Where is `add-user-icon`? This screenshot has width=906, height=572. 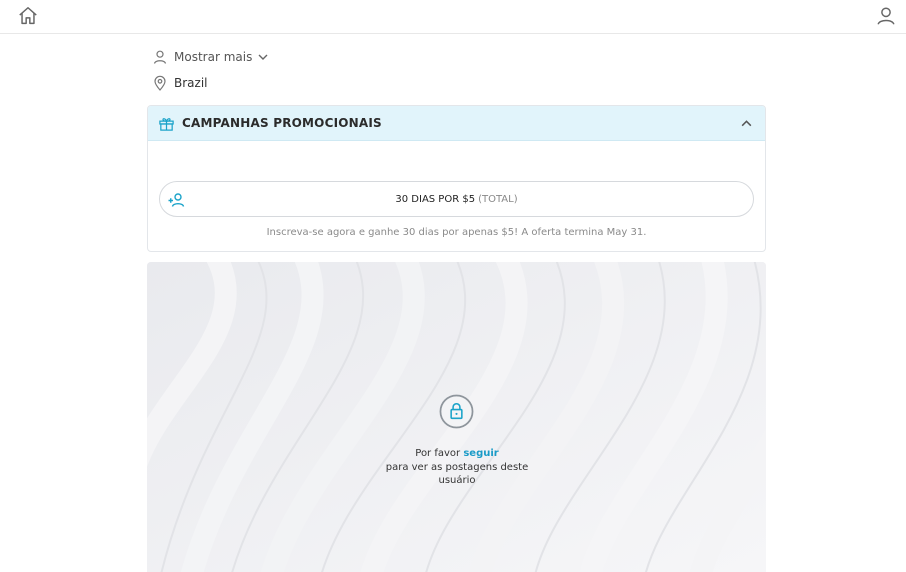
add-user-icon is located at coordinates (176, 200).